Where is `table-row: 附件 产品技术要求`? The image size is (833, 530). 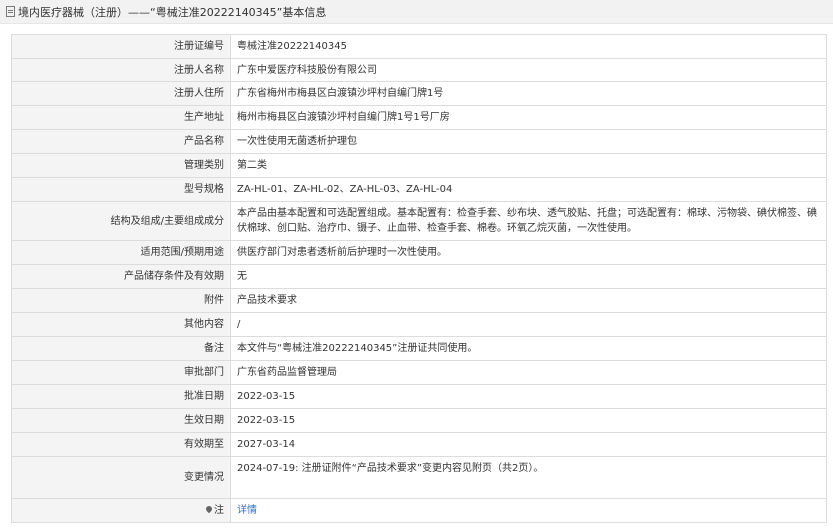 table-row: 附件 产品技术要求 is located at coordinates (419, 300).